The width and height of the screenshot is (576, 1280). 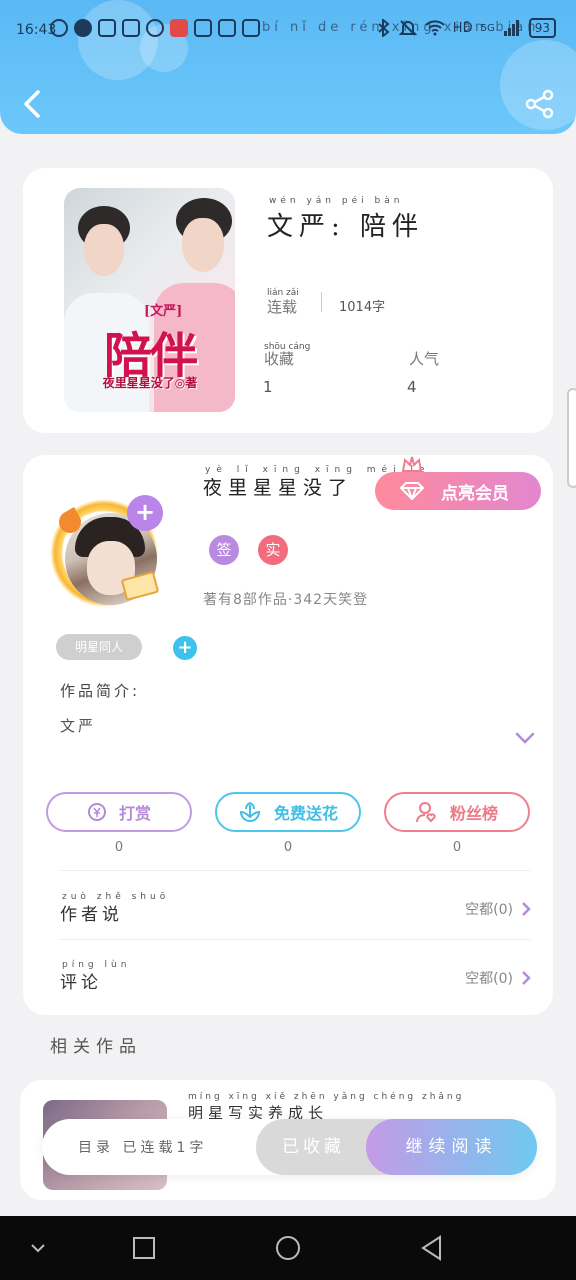 I want to click on vip-member-button: 点亮会员, so click(x=458, y=491).